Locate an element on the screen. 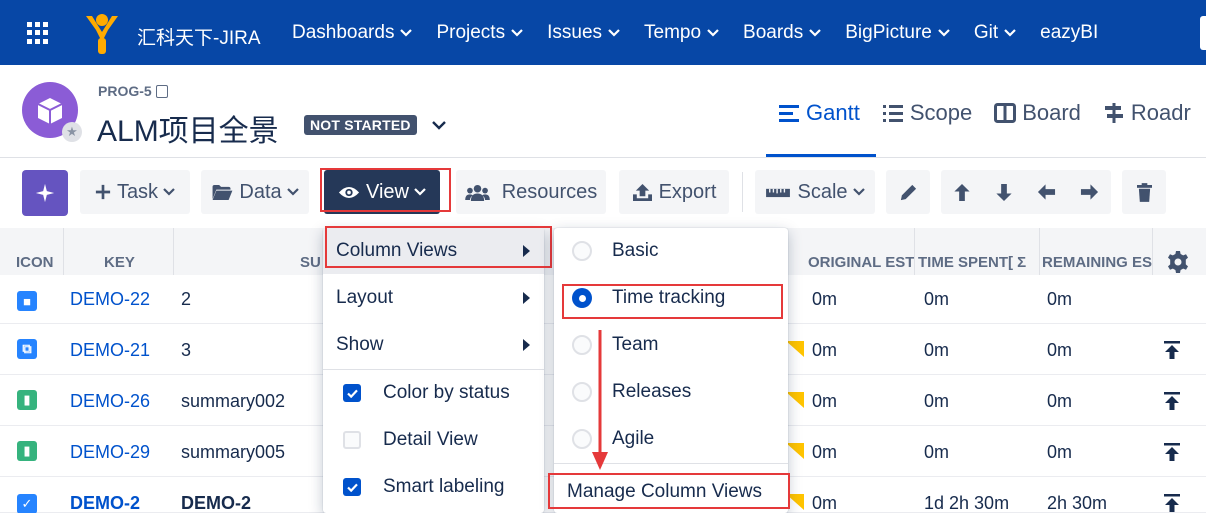 The height and width of the screenshot is (513, 1206). menu-item-column-views: Column Views is located at coordinates (433, 251).